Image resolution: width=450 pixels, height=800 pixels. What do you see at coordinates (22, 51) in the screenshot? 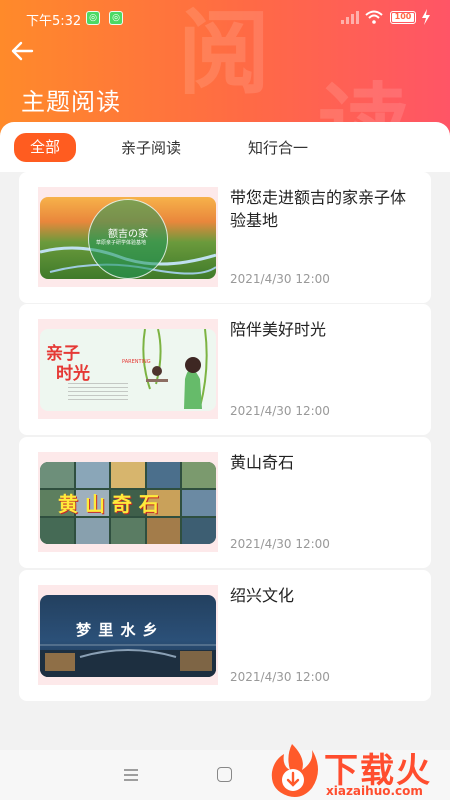
I see `back-arrow-icon` at bounding box center [22, 51].